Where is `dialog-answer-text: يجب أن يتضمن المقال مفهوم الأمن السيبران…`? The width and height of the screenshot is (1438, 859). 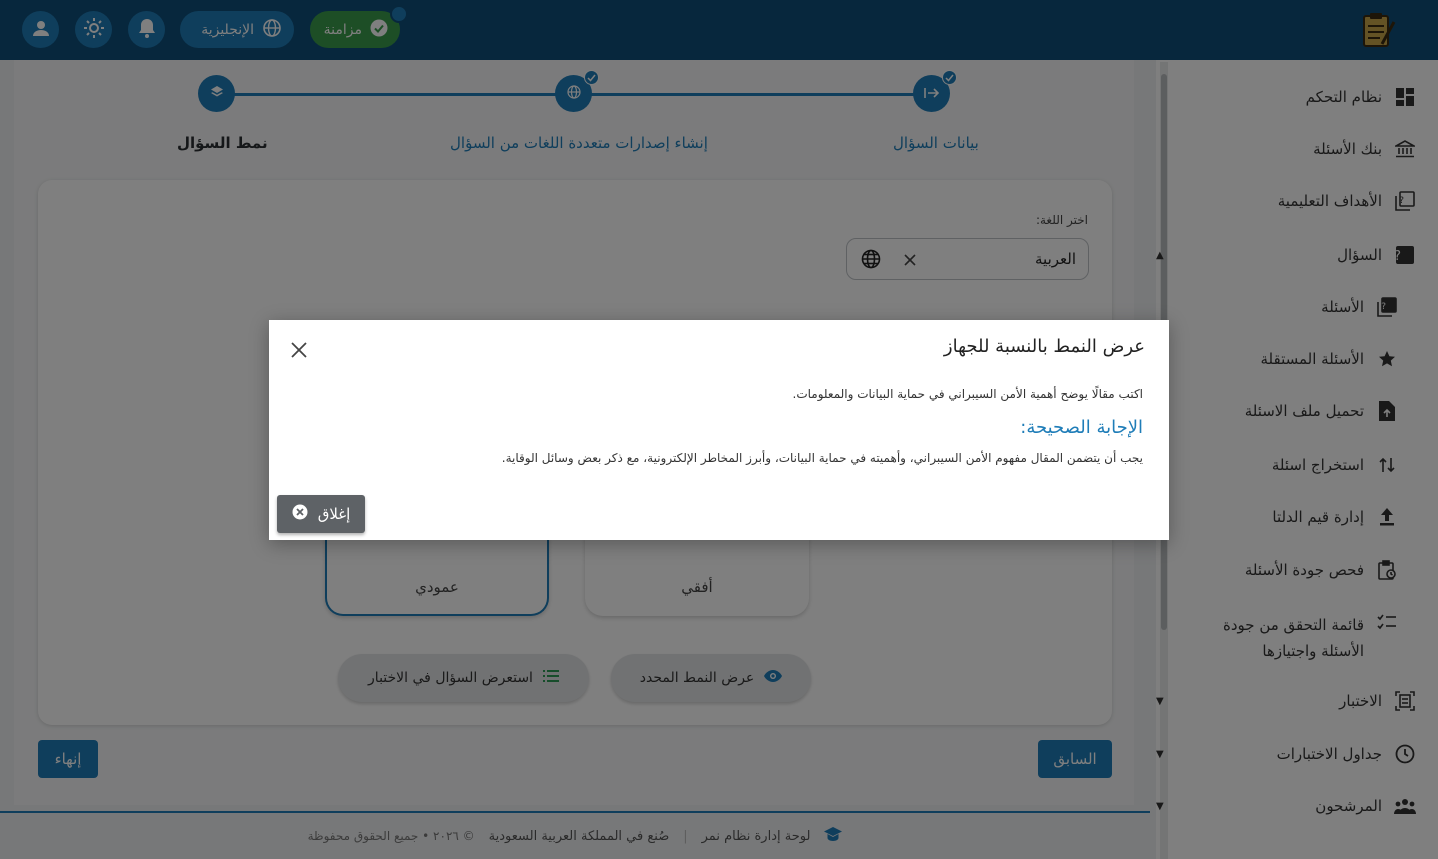 dialog-answer-text: يجب أن يتضمن المقال مفهوم الأمن السيبران… is located at coordinates (822, 458).